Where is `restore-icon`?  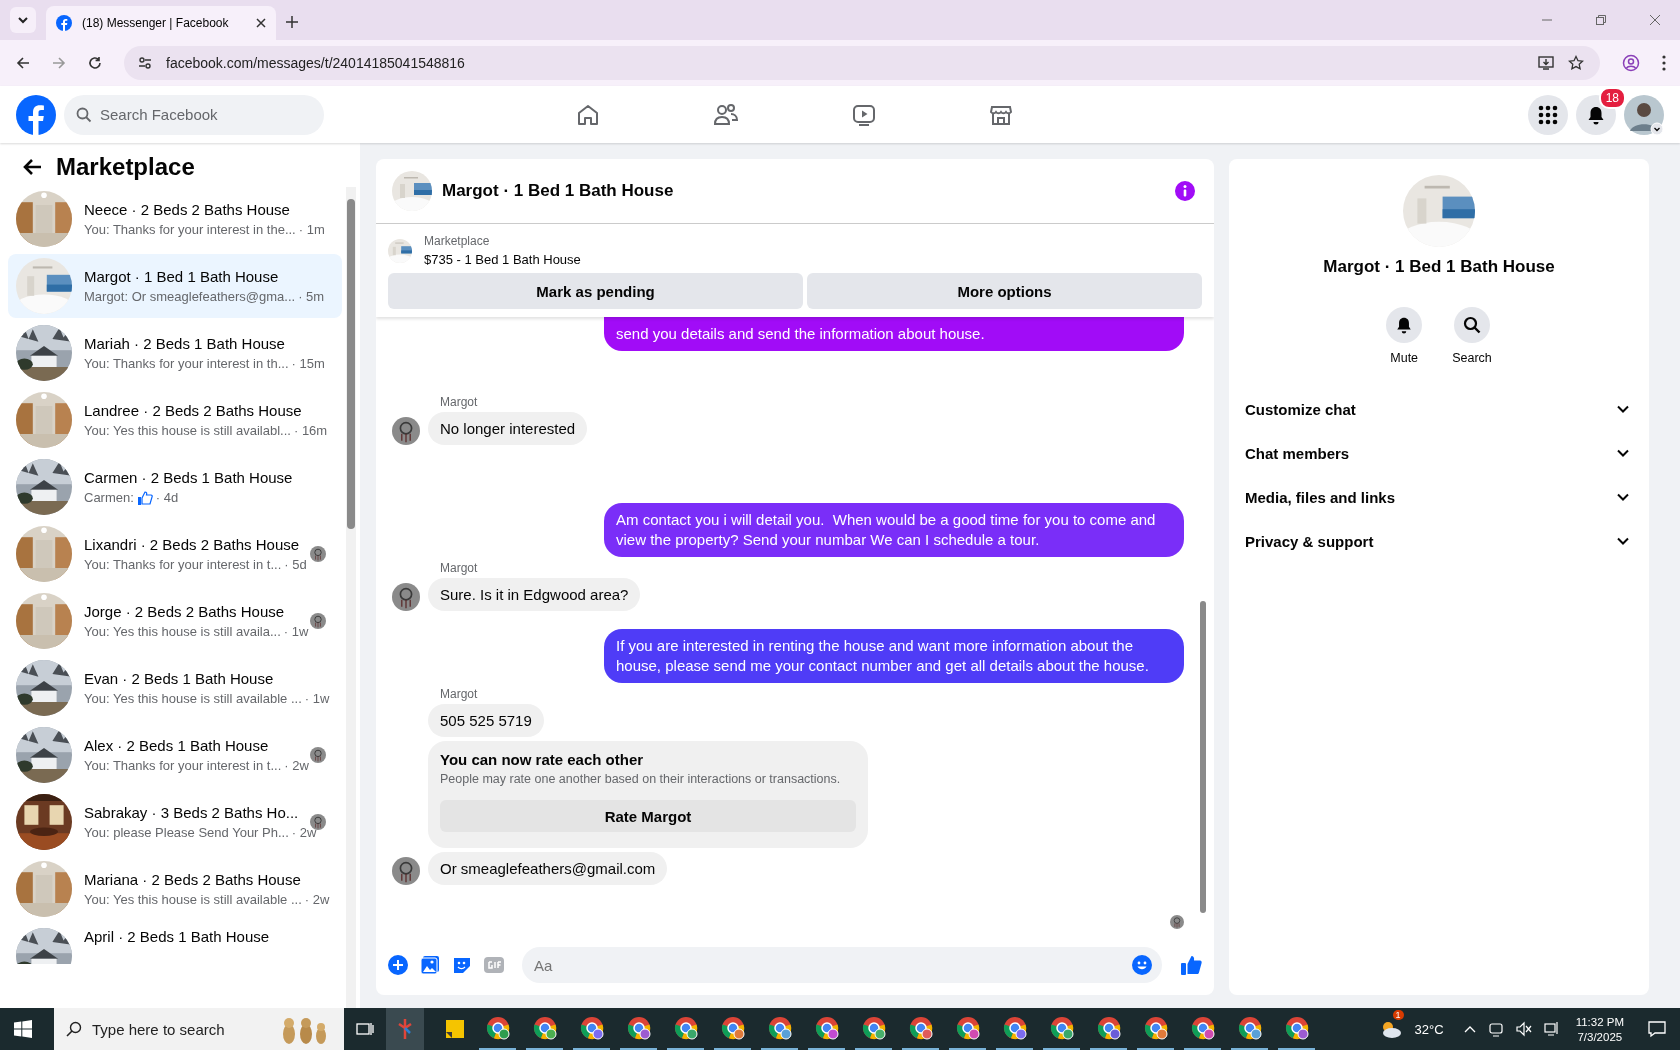 restore-icon is located at coordinates (1601, 20).